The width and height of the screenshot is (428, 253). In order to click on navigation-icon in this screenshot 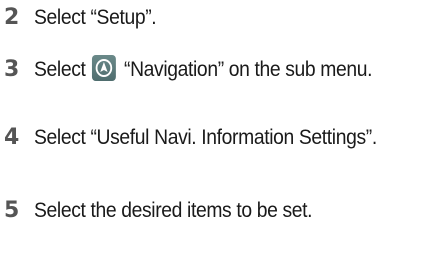, I will do `click(104, 68)`.